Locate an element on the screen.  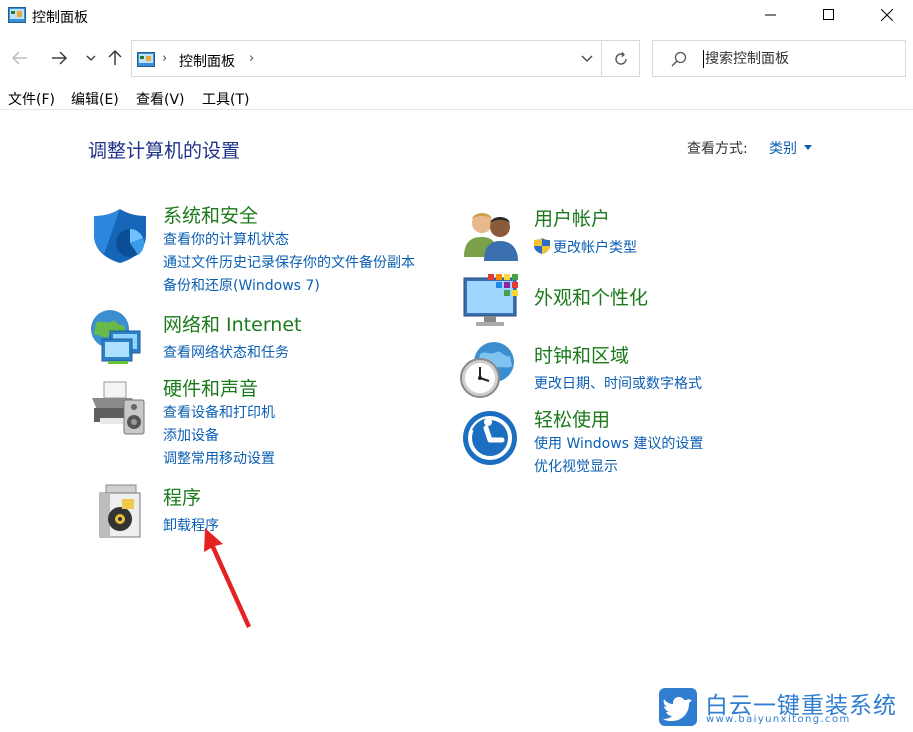
minimize-icon is located at coordinates (770, 15).